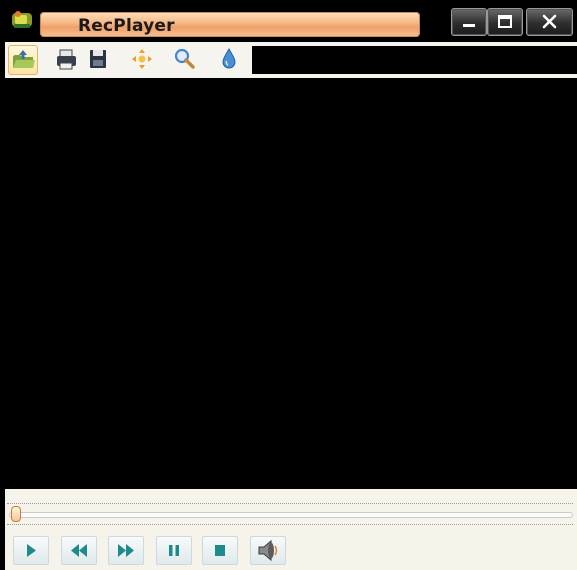  I want to click on rewind-button, so click(79, 550).